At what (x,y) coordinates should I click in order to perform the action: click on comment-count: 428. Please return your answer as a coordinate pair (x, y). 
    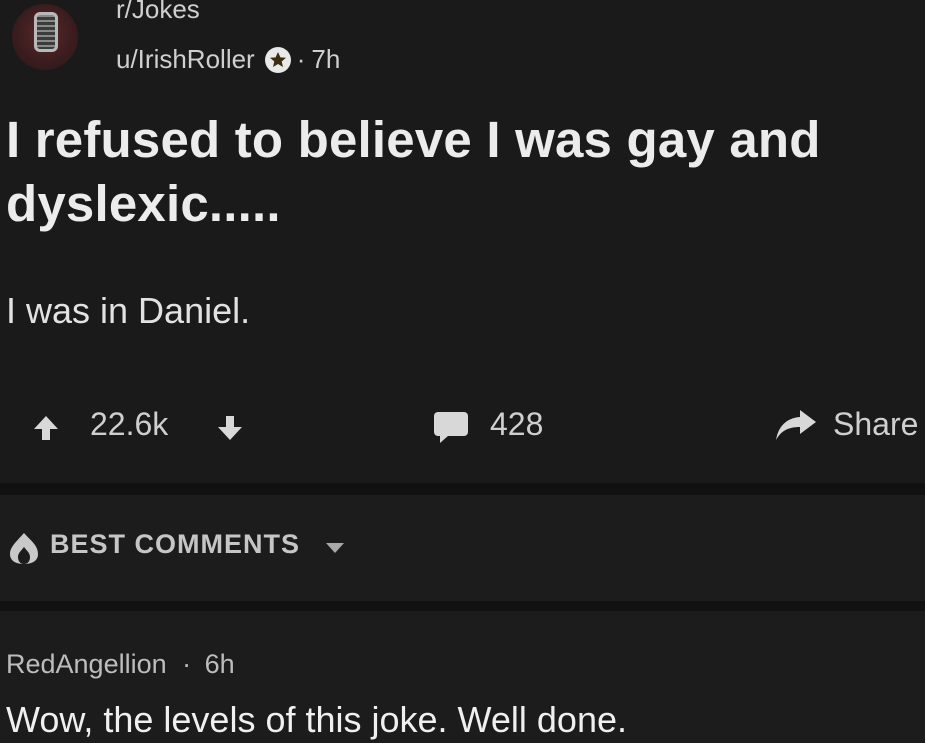
    Looking at the image, I should click on (516, 424).